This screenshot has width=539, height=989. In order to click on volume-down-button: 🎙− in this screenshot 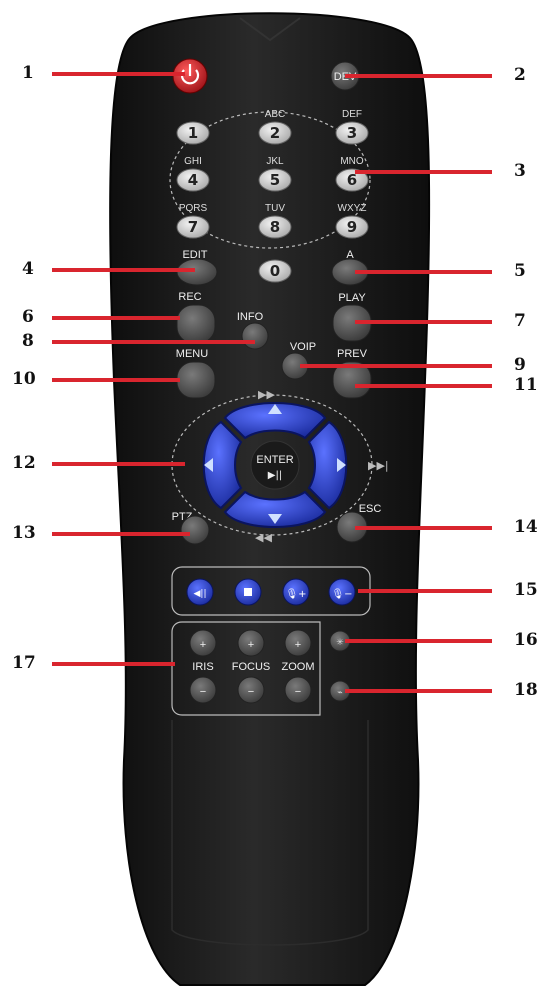, I will do `click(342, 592)`.